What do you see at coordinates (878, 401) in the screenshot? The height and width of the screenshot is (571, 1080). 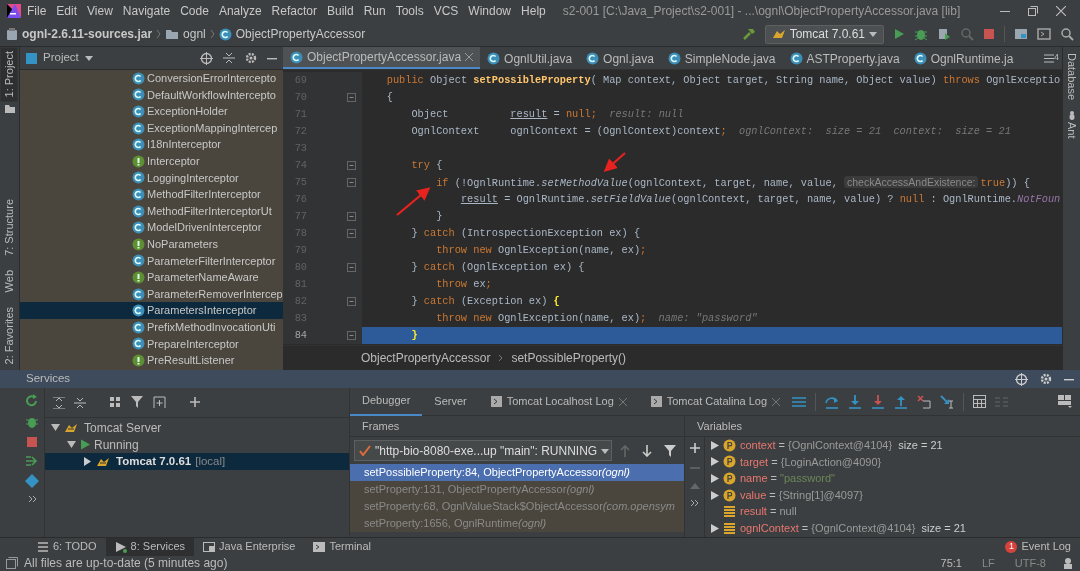 I see `force-step-into-icon` at bounding box center [878, 401].